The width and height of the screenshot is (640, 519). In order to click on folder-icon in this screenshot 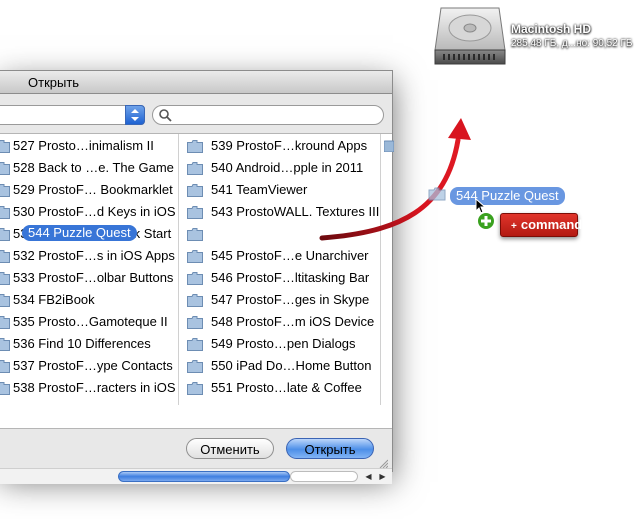, I will do `click(437, 194)`.